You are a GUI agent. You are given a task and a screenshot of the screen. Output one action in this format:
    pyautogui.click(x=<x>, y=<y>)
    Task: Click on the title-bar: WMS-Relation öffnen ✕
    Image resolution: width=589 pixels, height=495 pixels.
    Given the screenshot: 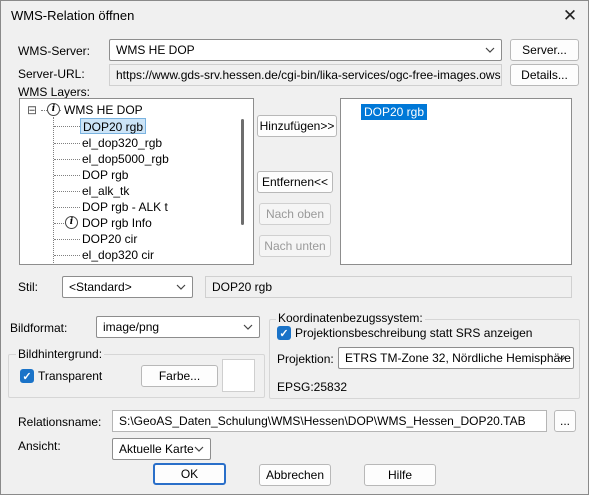 What is the action you would take?
    pyautogui.click(x=294, y=16)
    